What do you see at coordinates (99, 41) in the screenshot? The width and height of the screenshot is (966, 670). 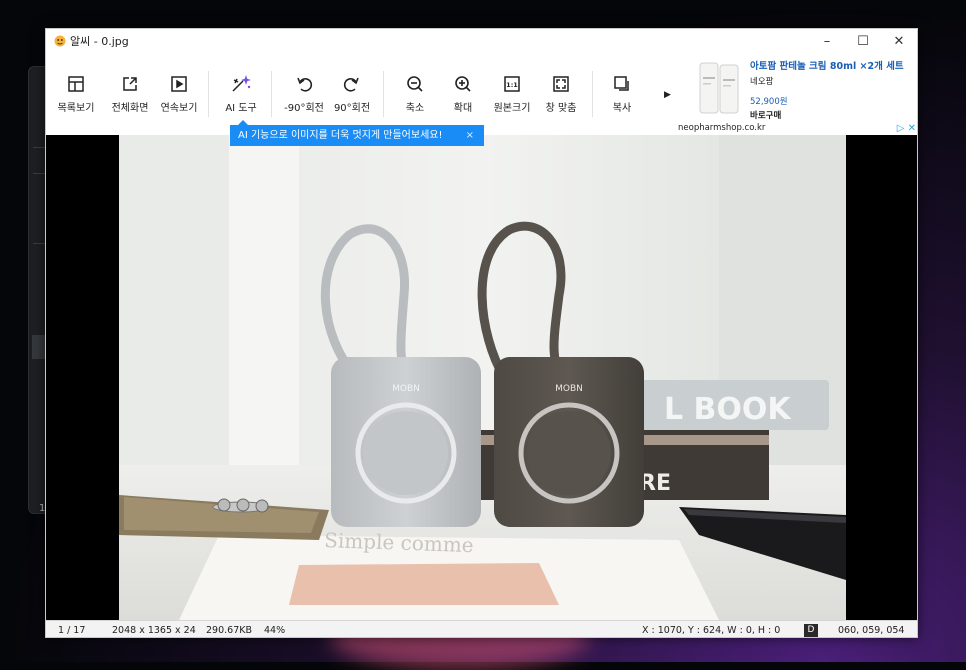 I see `window-title: 알씨 - 0.jpg` at bounding box center [99, 41].